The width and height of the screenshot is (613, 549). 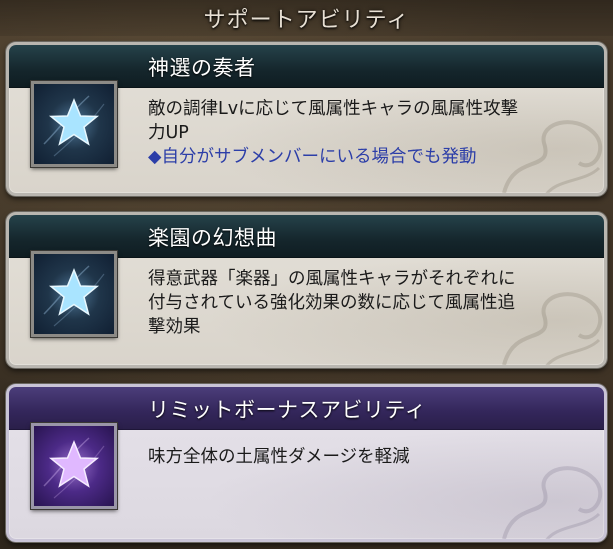 I want to click on section-header: サポートアビリティ, so click(x=306, y=18).